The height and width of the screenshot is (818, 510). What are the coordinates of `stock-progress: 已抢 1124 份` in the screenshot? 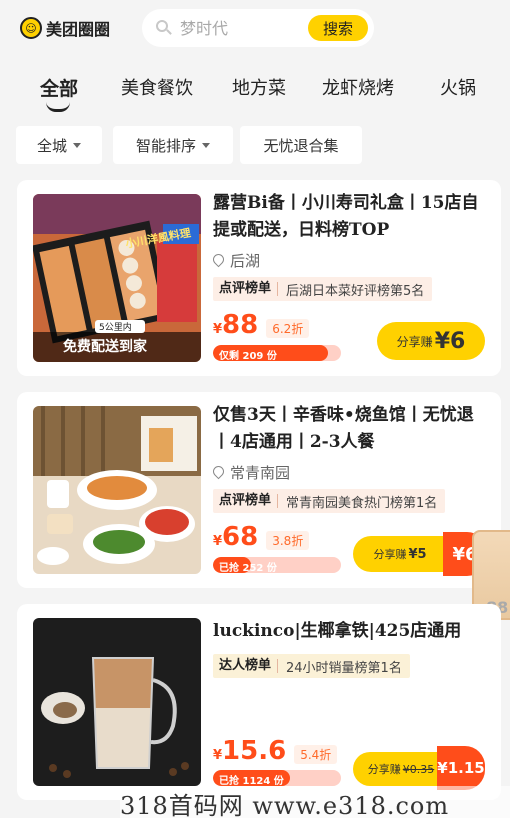 It's located at (277, 778).